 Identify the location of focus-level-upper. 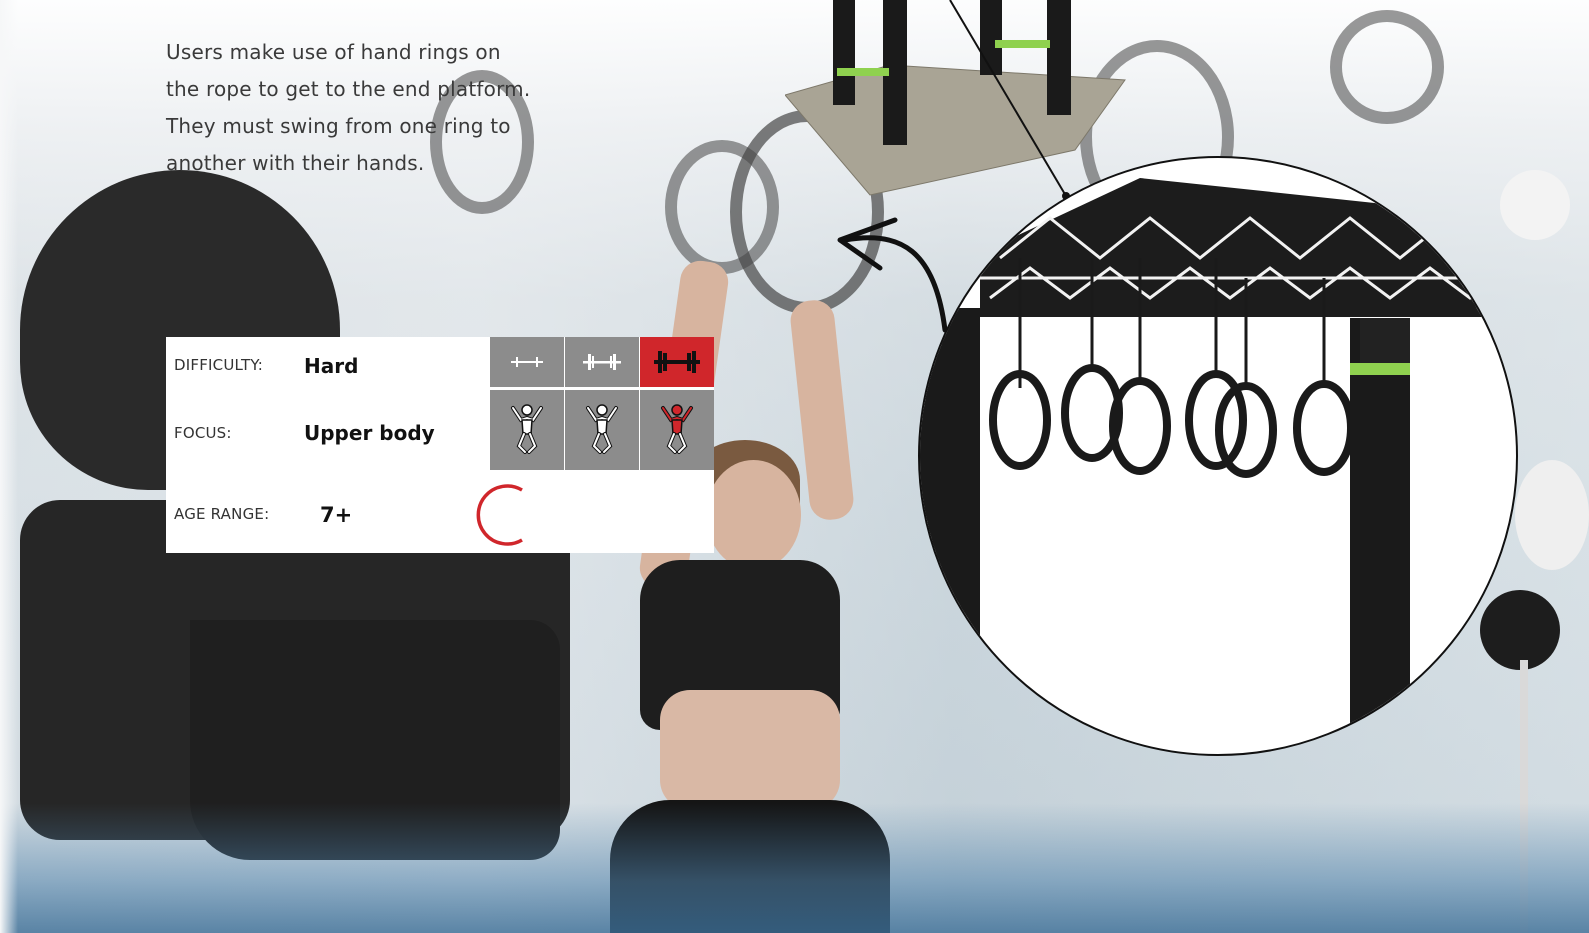
(677, 430).